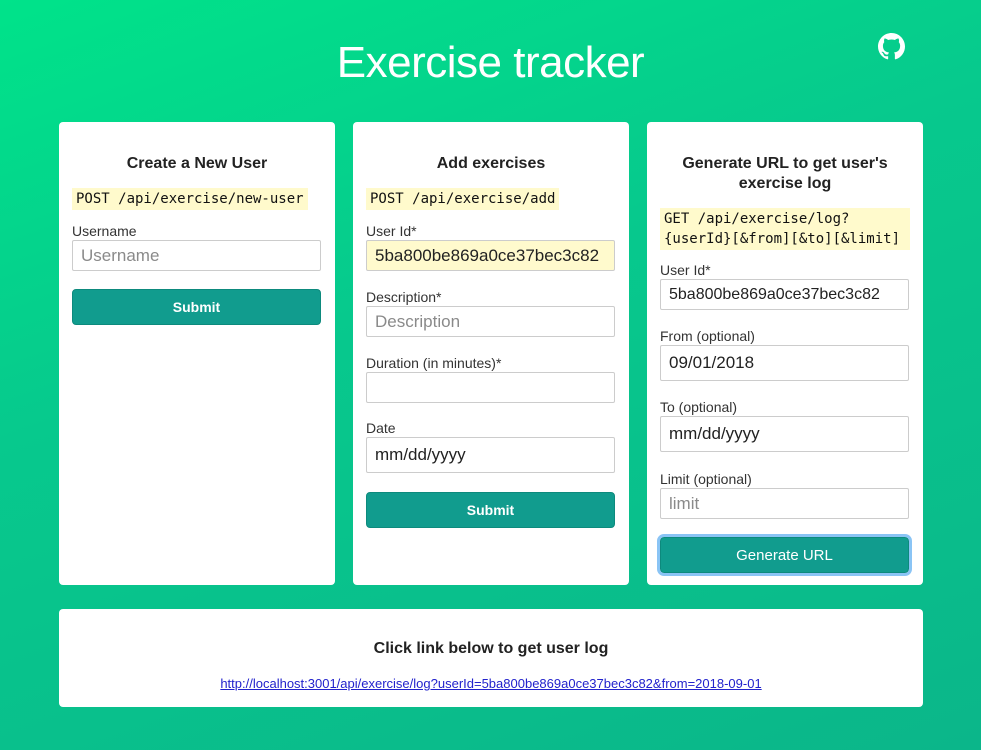 The image size is (981, 750). What do you see at coordinates (784, 363) in the screenshot?
I see `from-input: 09/01/2018` at bounding box center [784, 363].